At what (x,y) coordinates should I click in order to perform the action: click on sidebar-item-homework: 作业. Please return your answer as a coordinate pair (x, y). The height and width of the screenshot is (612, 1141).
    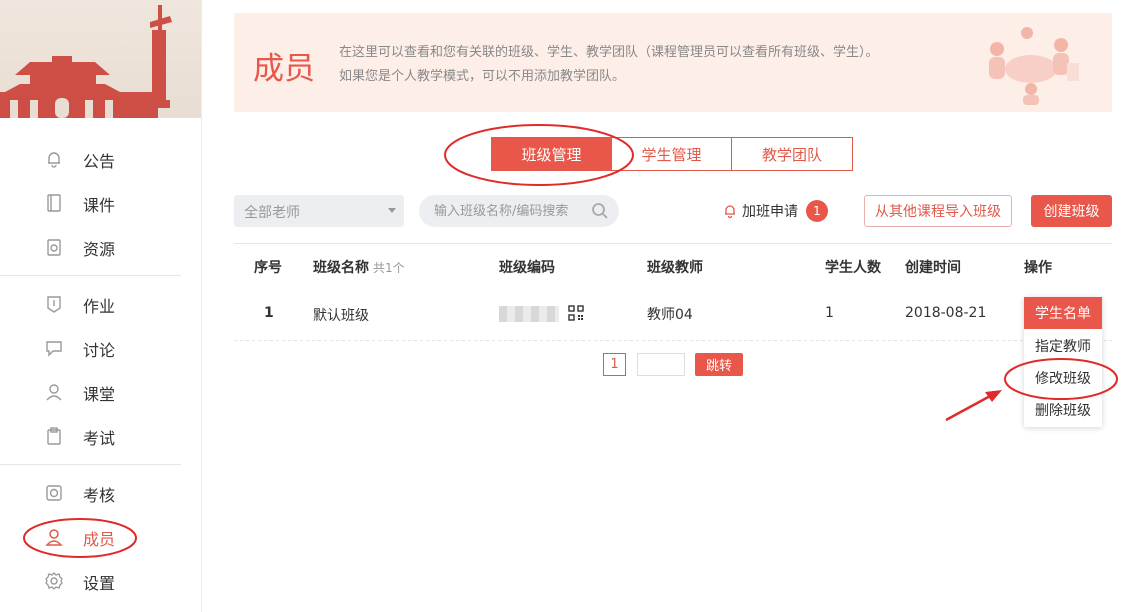
    Looking at the image, I should click on (90, 304).